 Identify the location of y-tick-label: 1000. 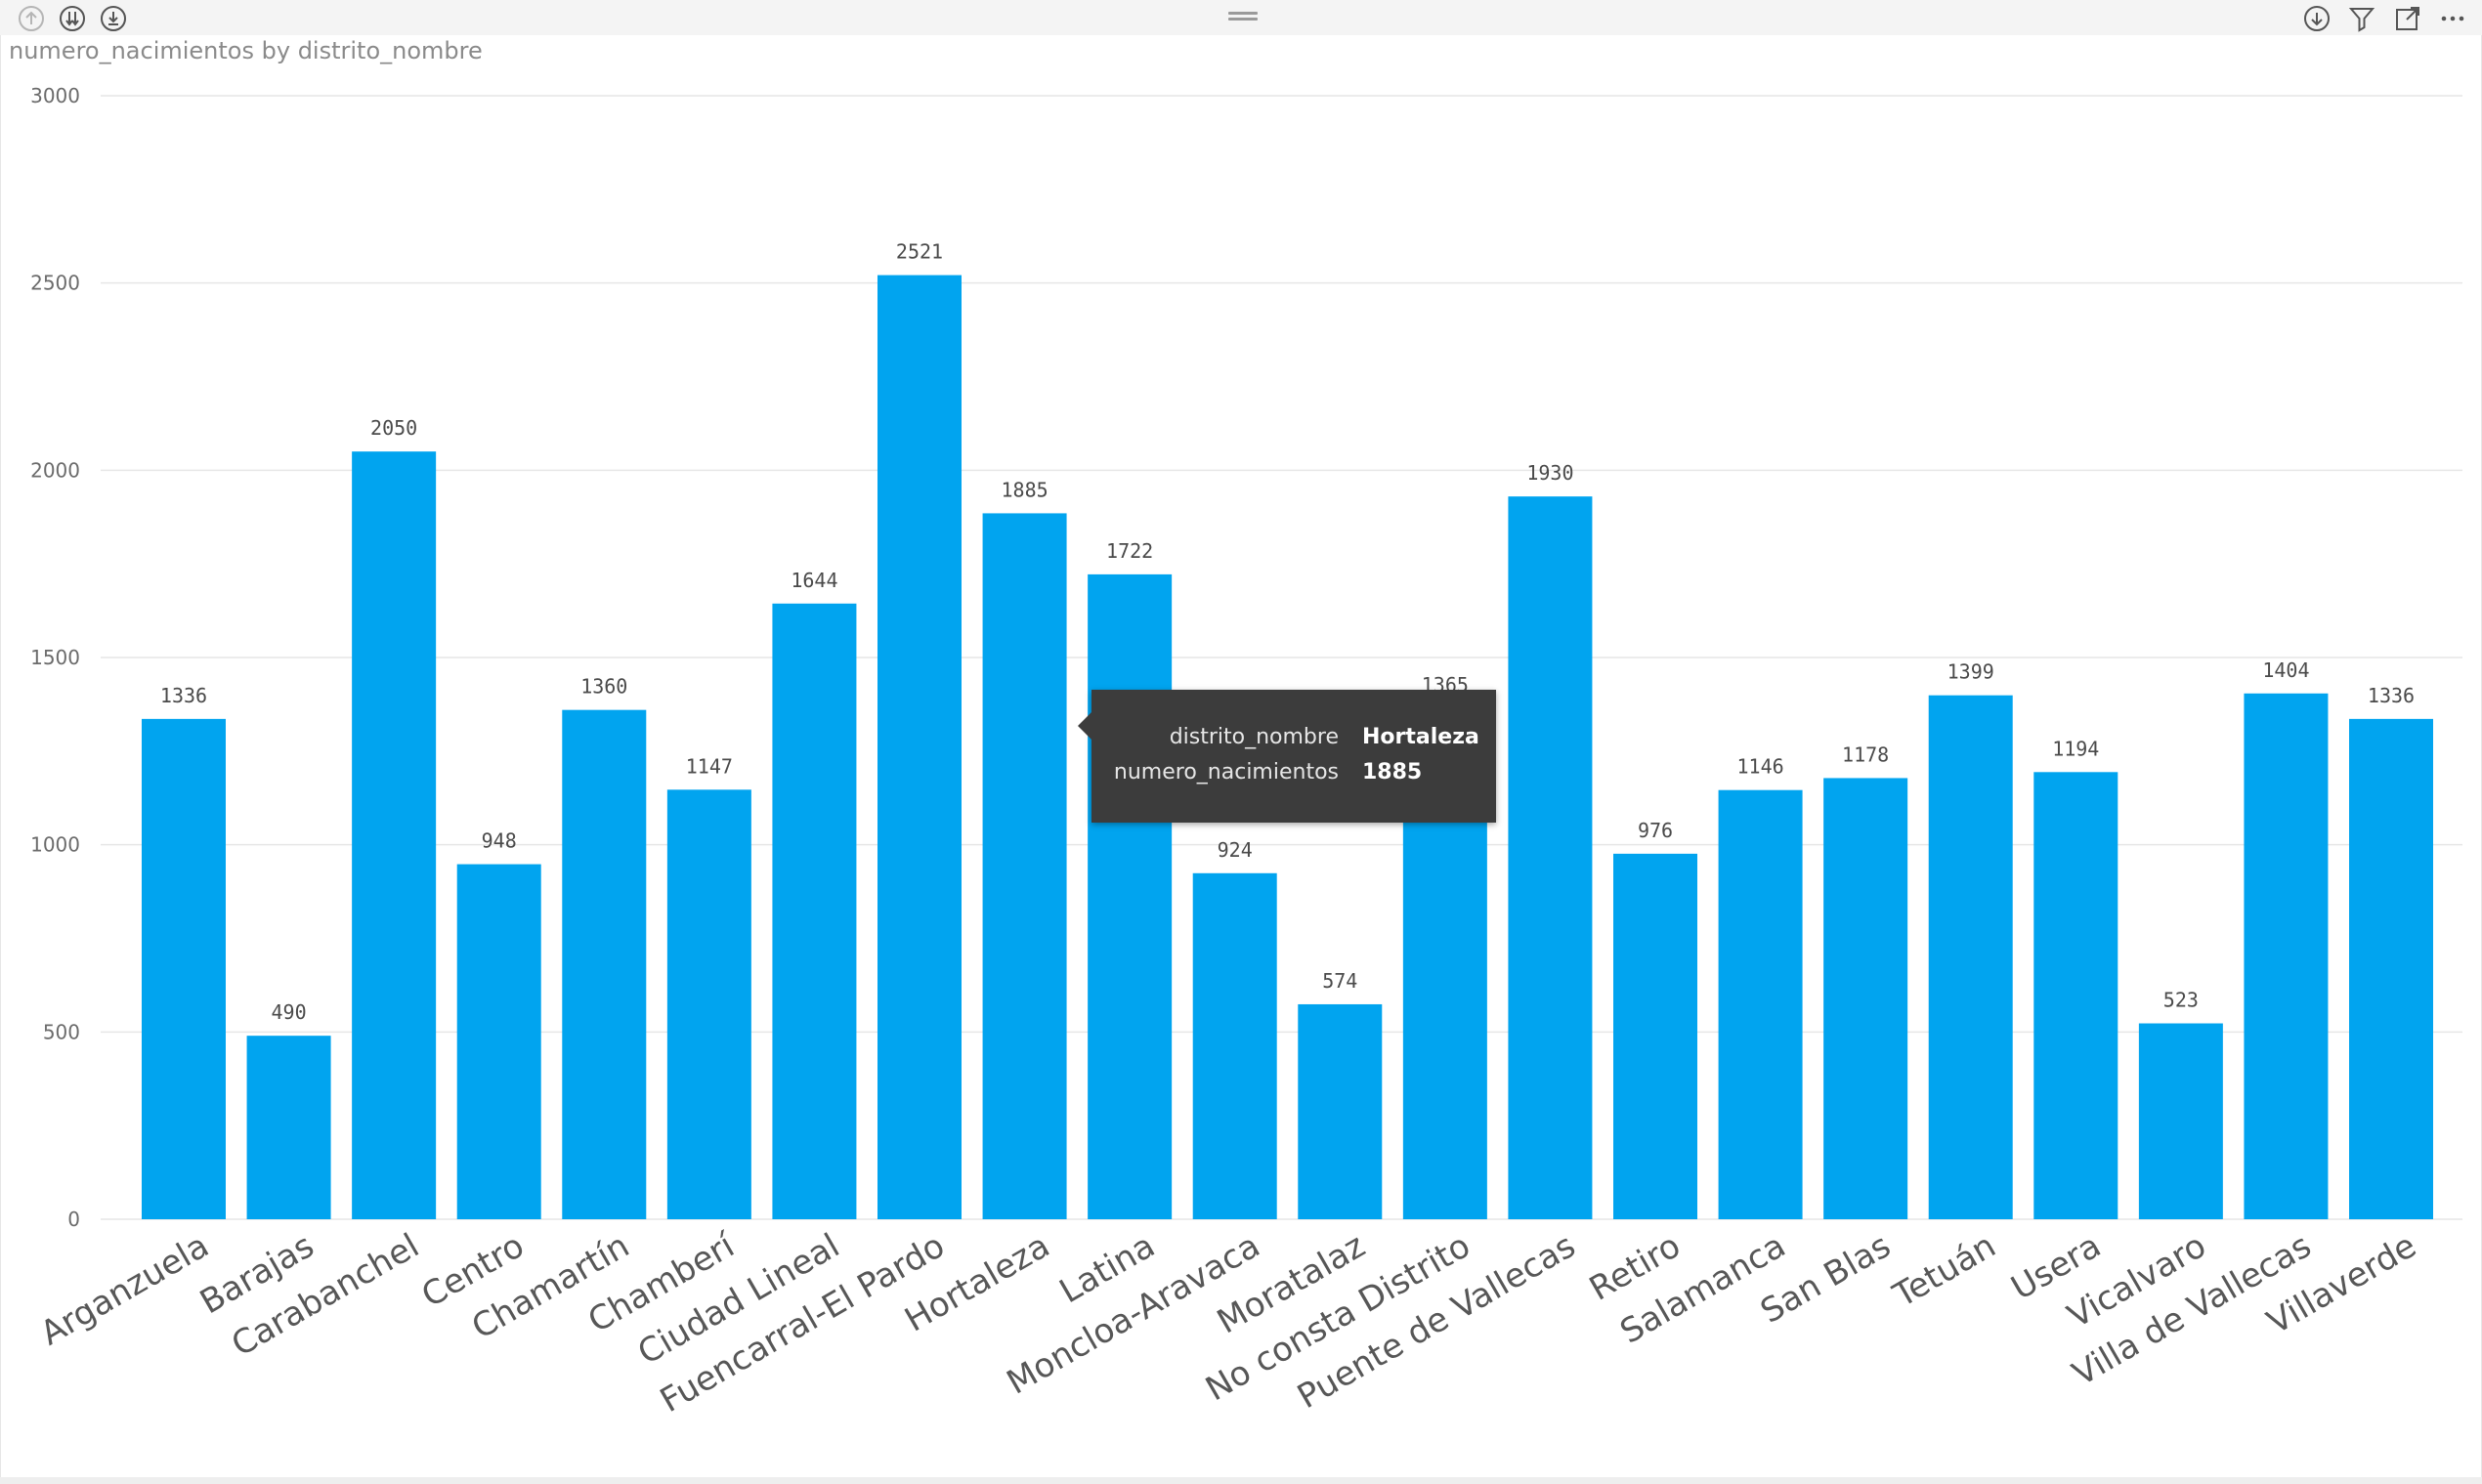
(55, 845).